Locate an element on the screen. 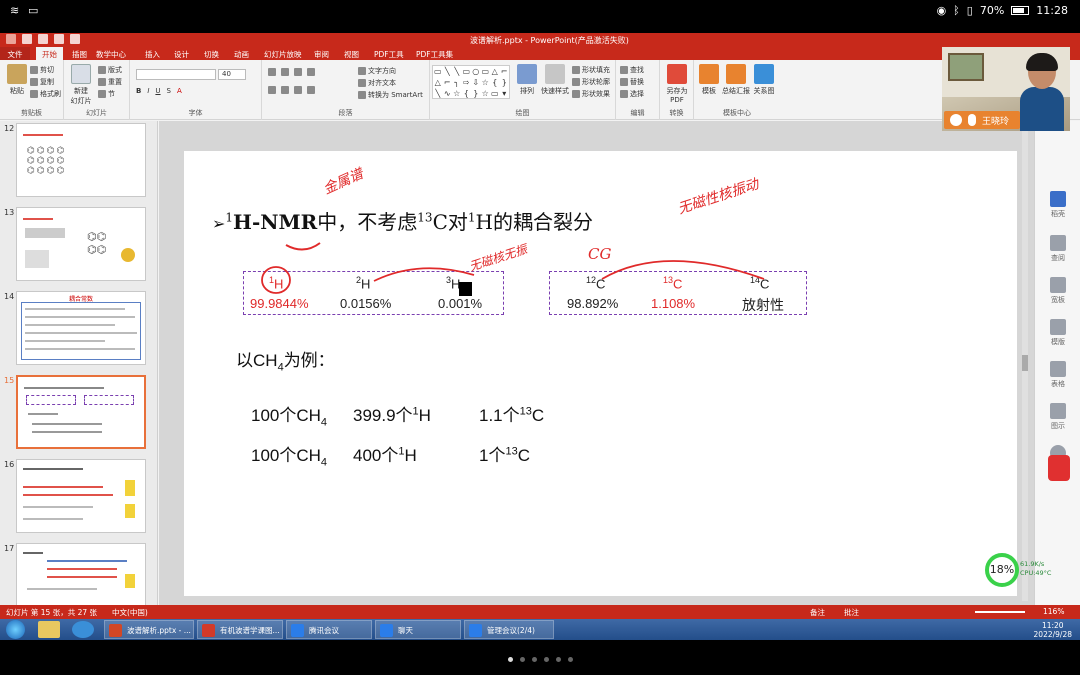  group-paragraph: 文字方向 对齐文本 转换为 SmartArt 段落 is located at coordinates (346, 90).